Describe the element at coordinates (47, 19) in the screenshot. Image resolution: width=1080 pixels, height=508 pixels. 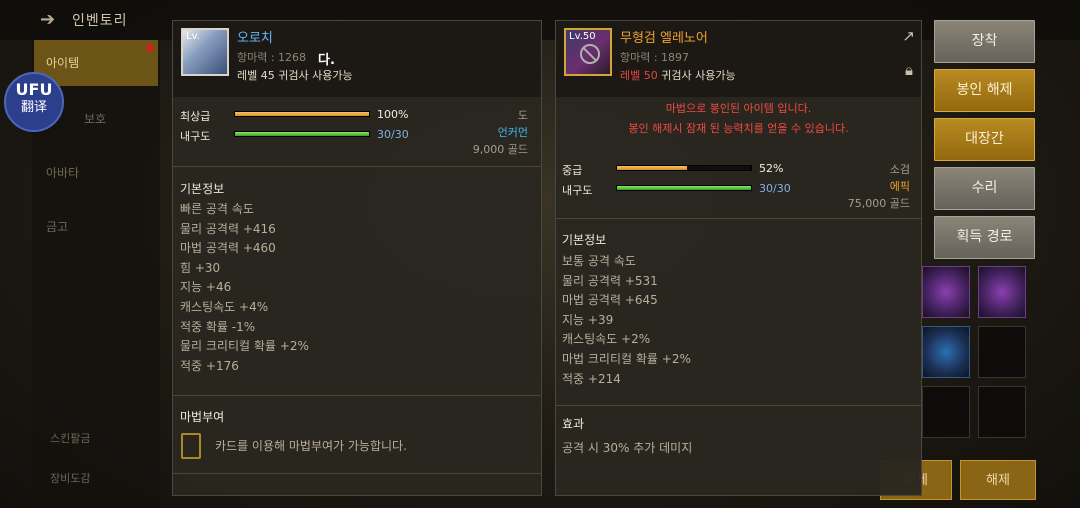
I see `back-arrow-icon: ➔` at that location.